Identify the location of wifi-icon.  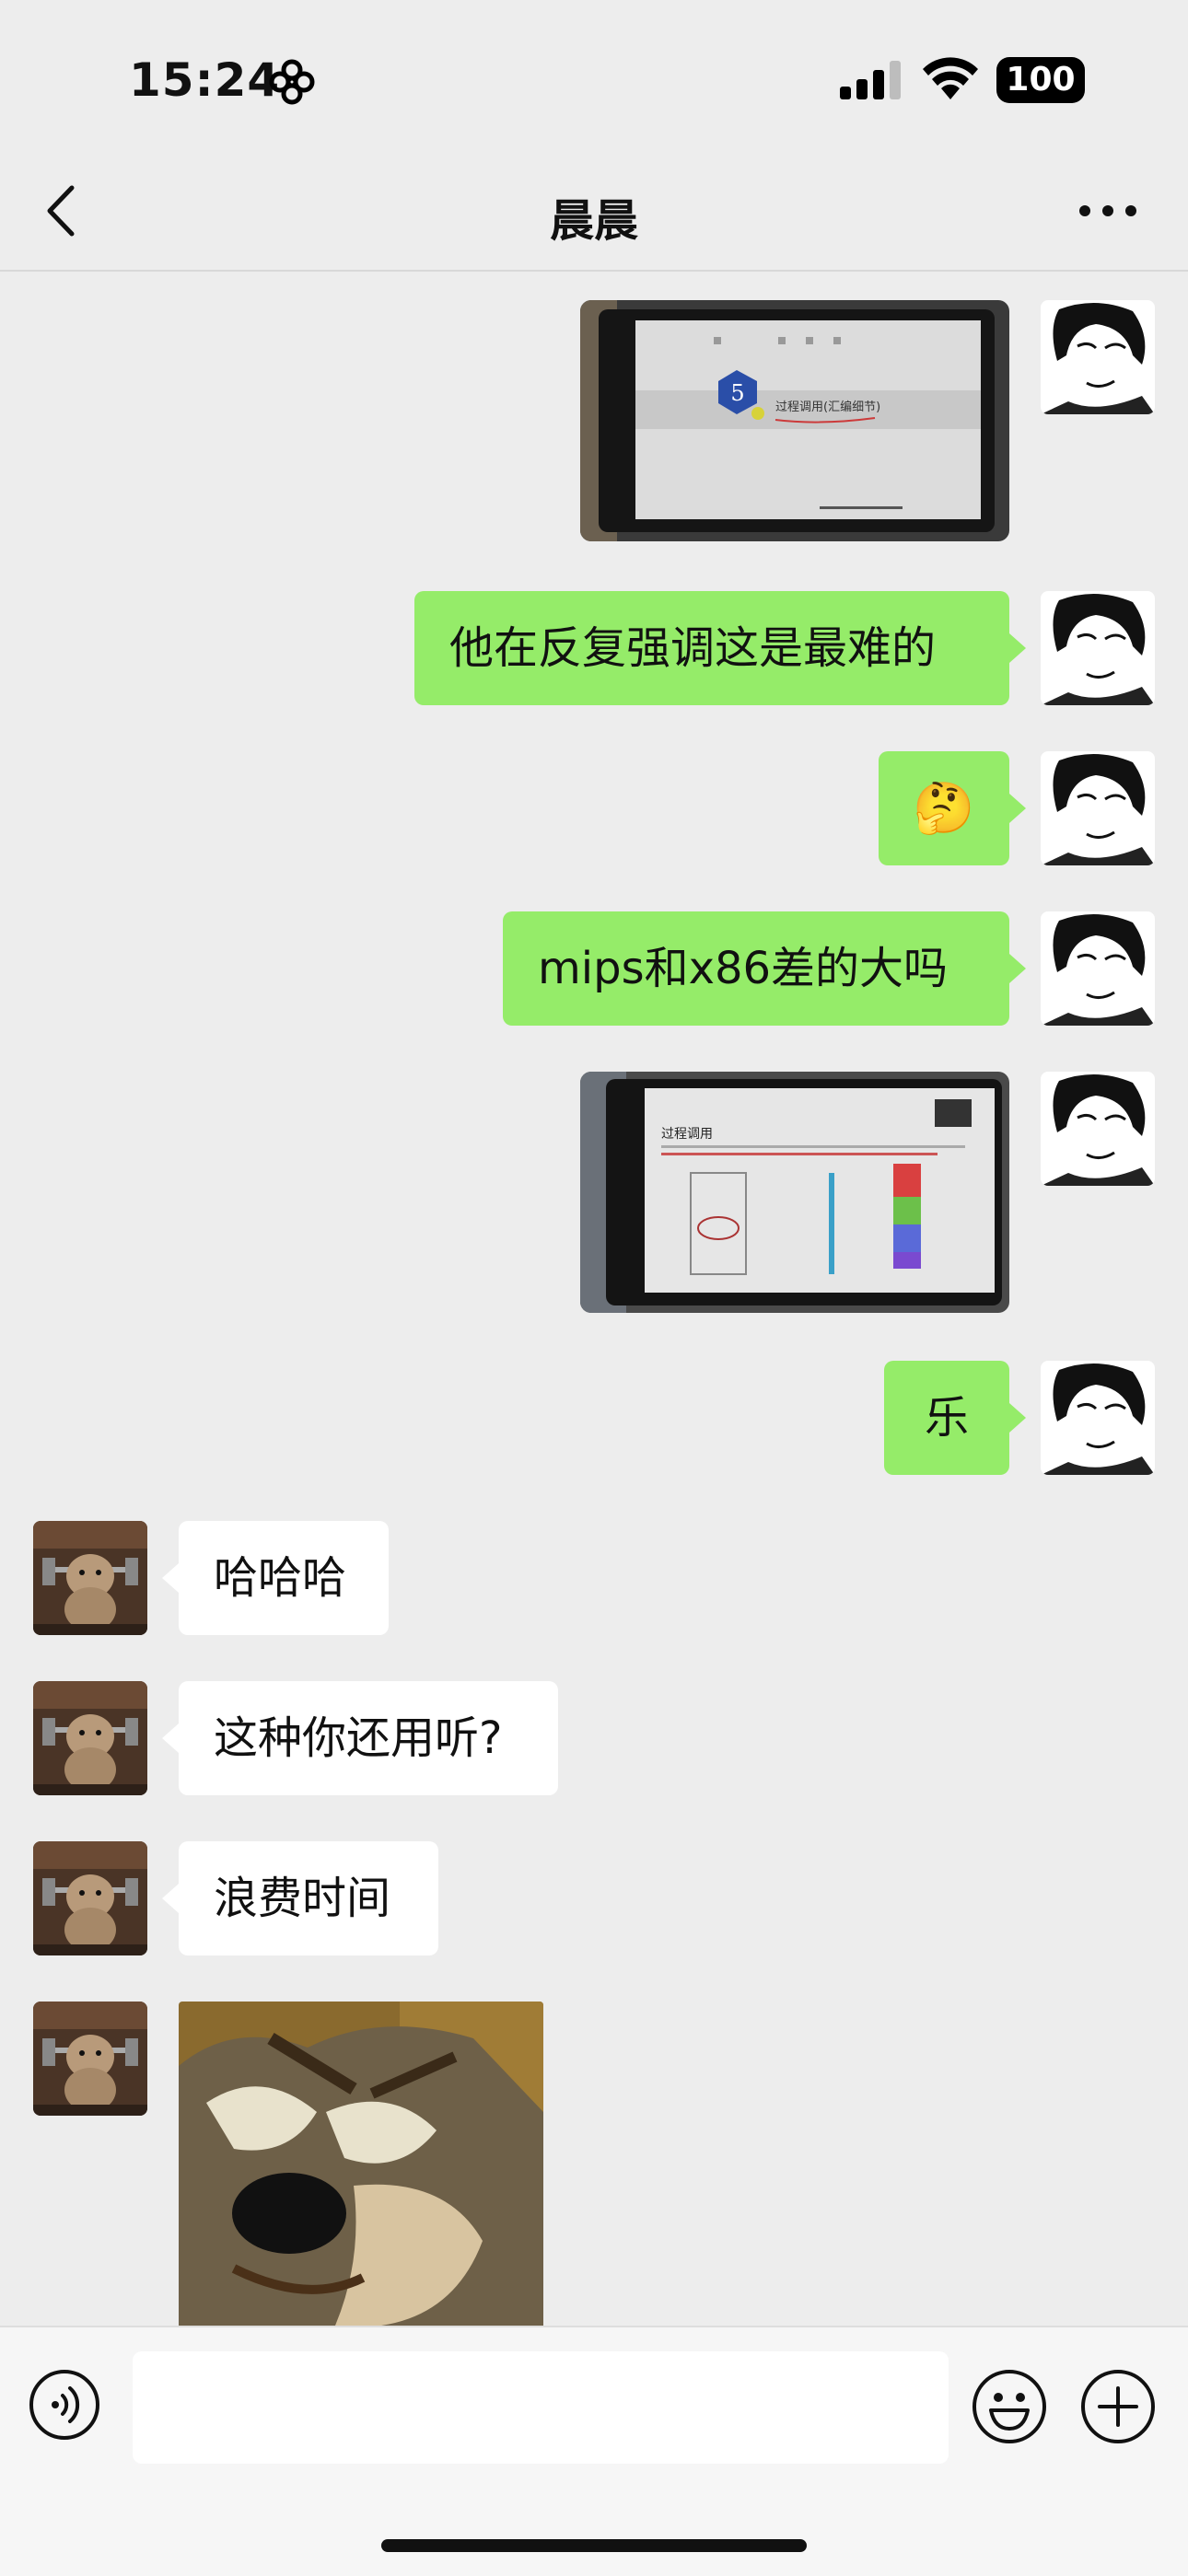
(951, 78).